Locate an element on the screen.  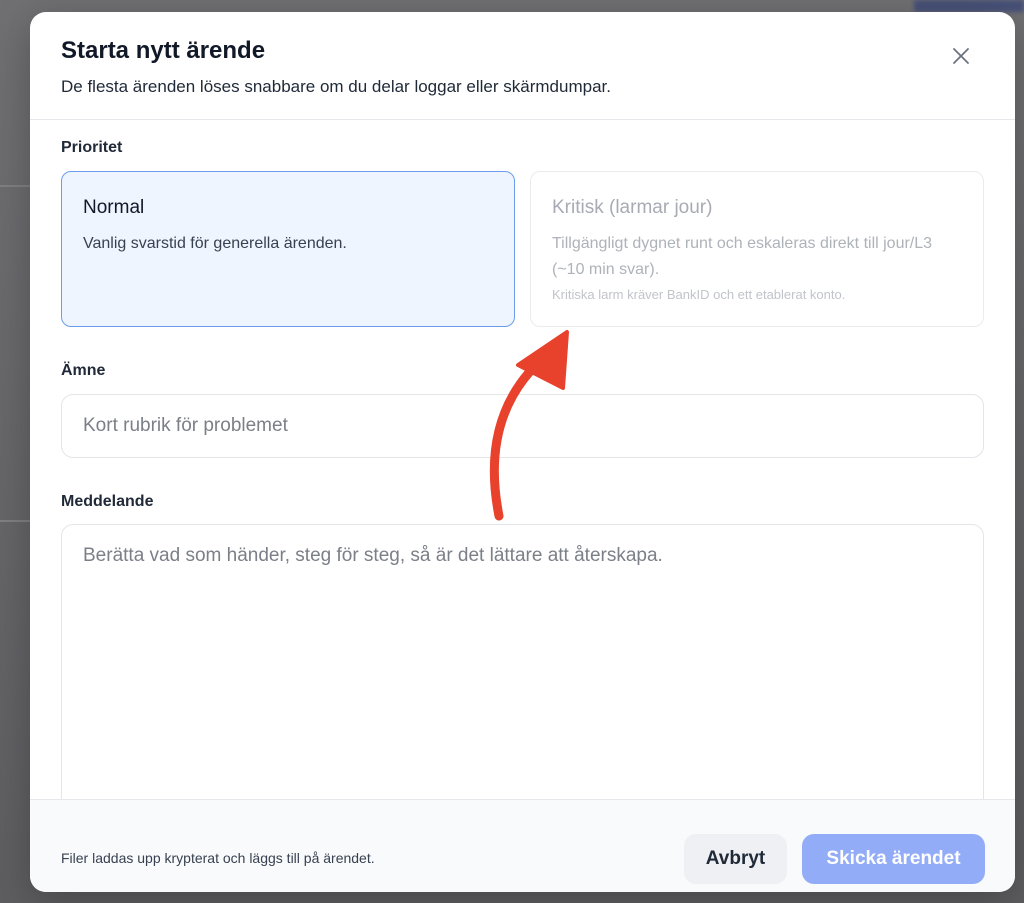
close-icon is located at coordinates (961, 56).